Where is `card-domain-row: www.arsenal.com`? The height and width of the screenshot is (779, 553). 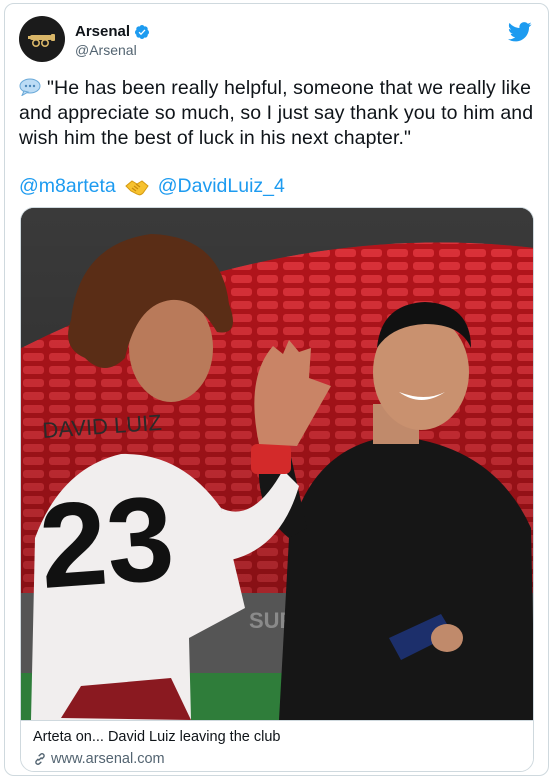
card-domain-row: www.arsenal.com is located at coordinates (278, 759).